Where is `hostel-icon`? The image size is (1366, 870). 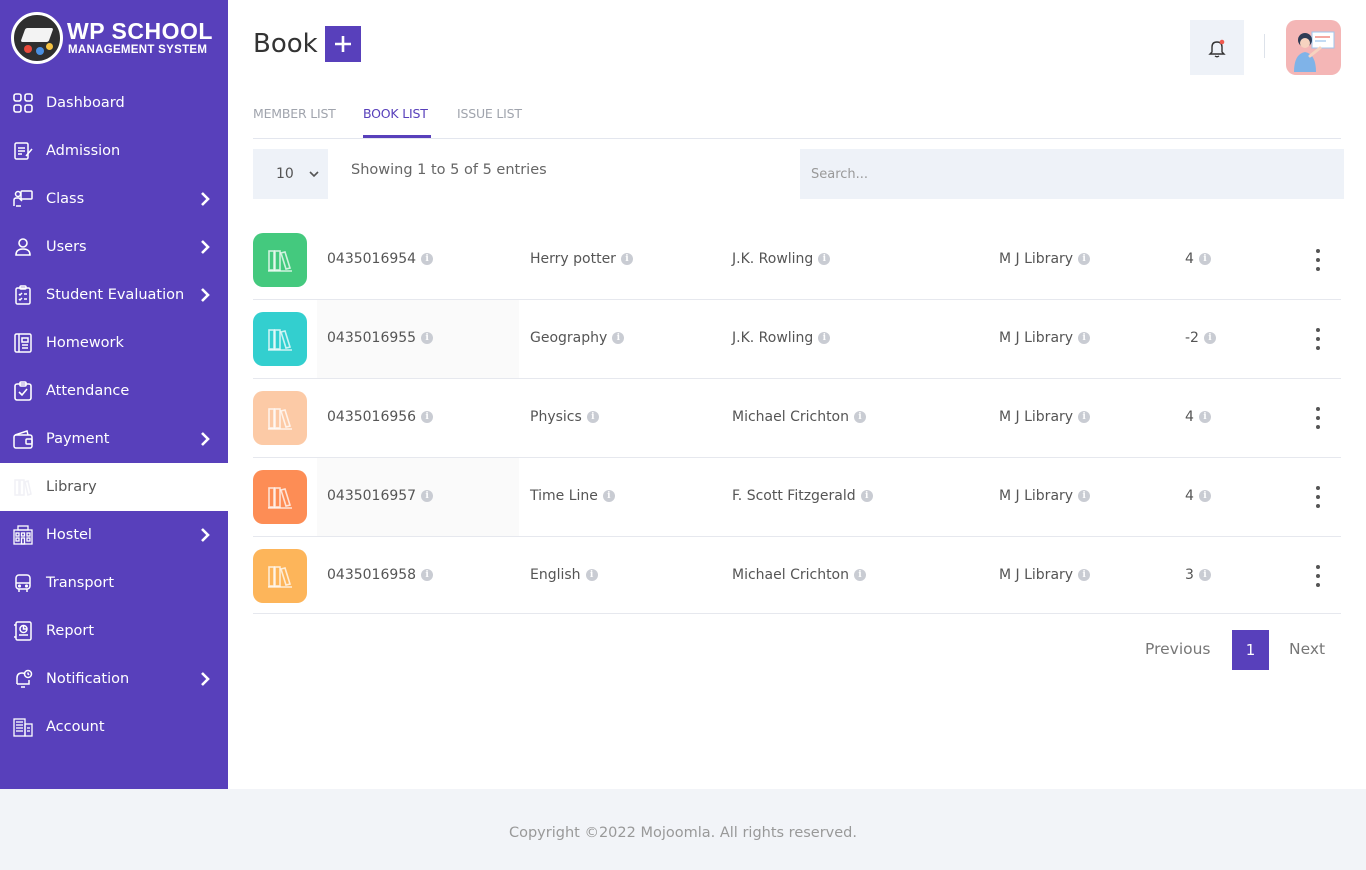 hostel-icon is located at coordinates (22, 535).